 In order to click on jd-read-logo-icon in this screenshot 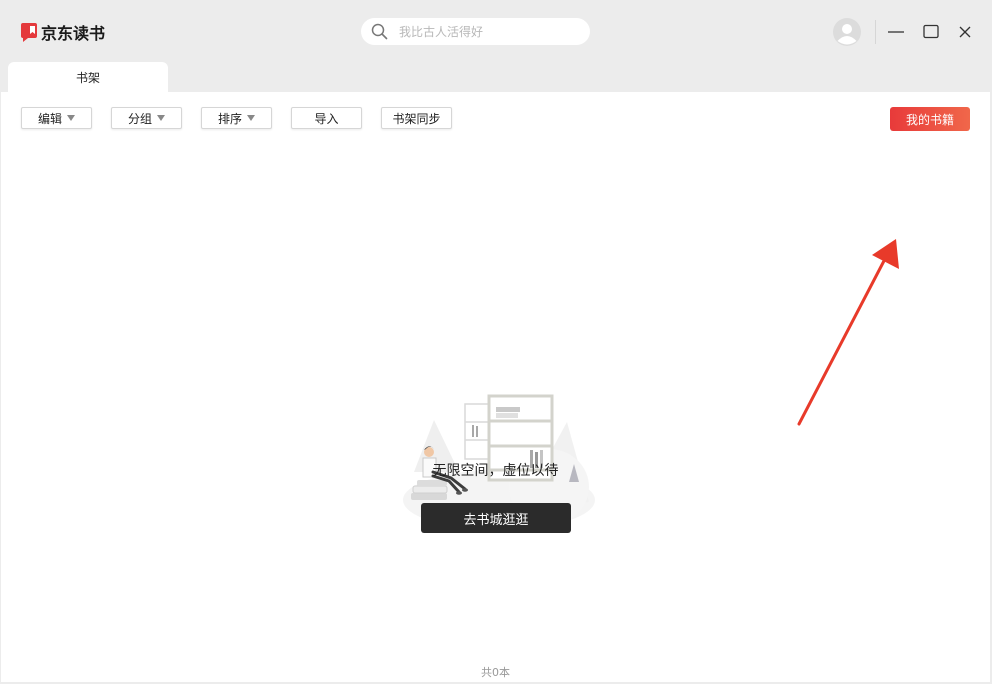, I will do `click(29, 32)`.